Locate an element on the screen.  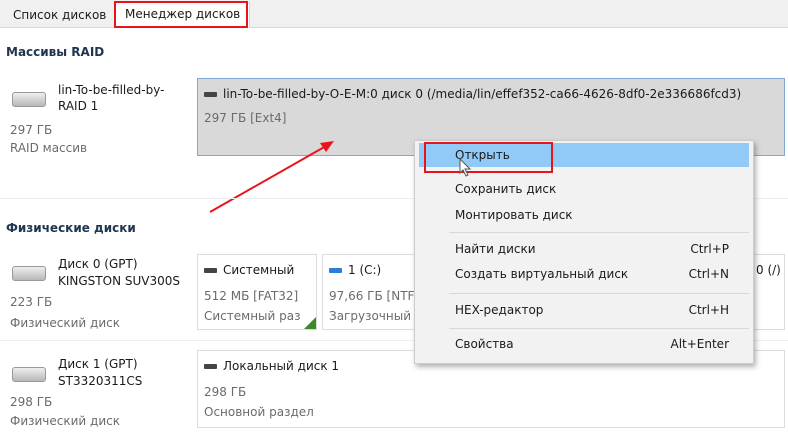
partition-title: Системный is located at coordinates (259, 270).